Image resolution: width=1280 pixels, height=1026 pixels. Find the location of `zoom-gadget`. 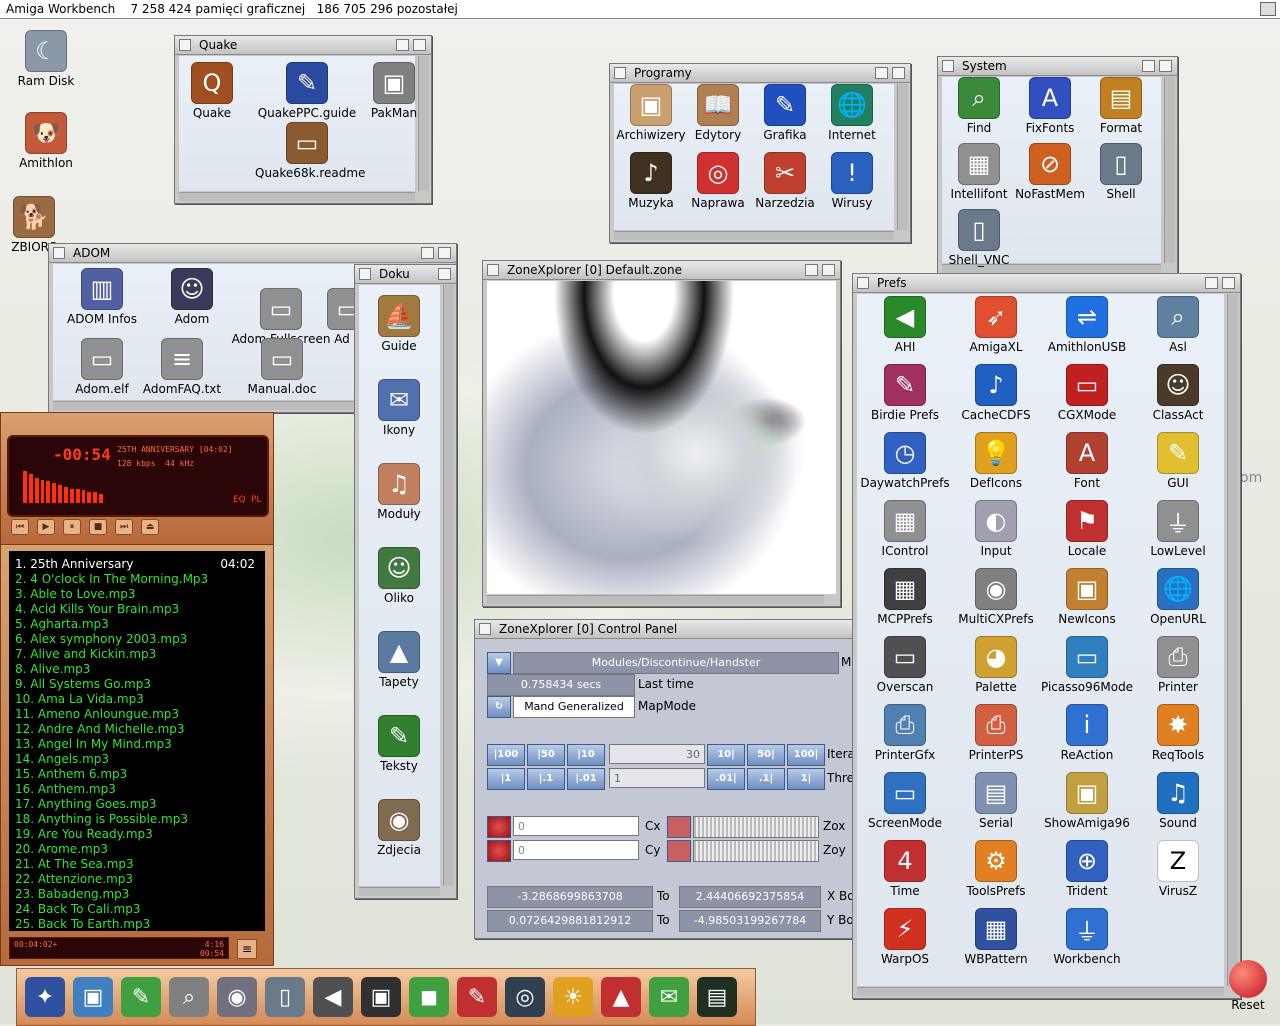

zoom-gadget is located at coordinates (1148, 66).